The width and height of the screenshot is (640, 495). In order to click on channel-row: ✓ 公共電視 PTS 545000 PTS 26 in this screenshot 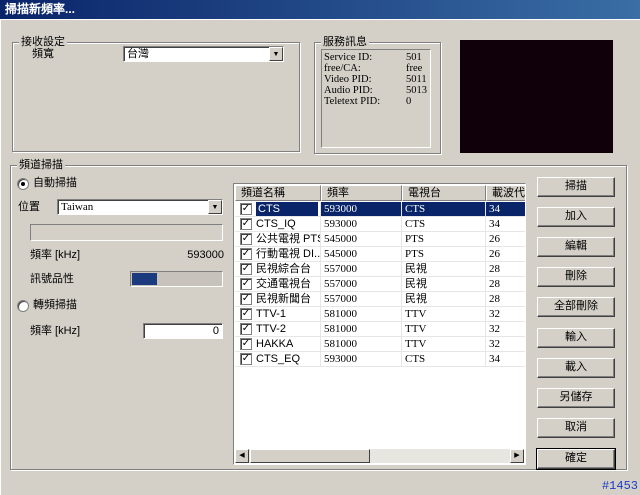, I will do `click(380, 239)`.